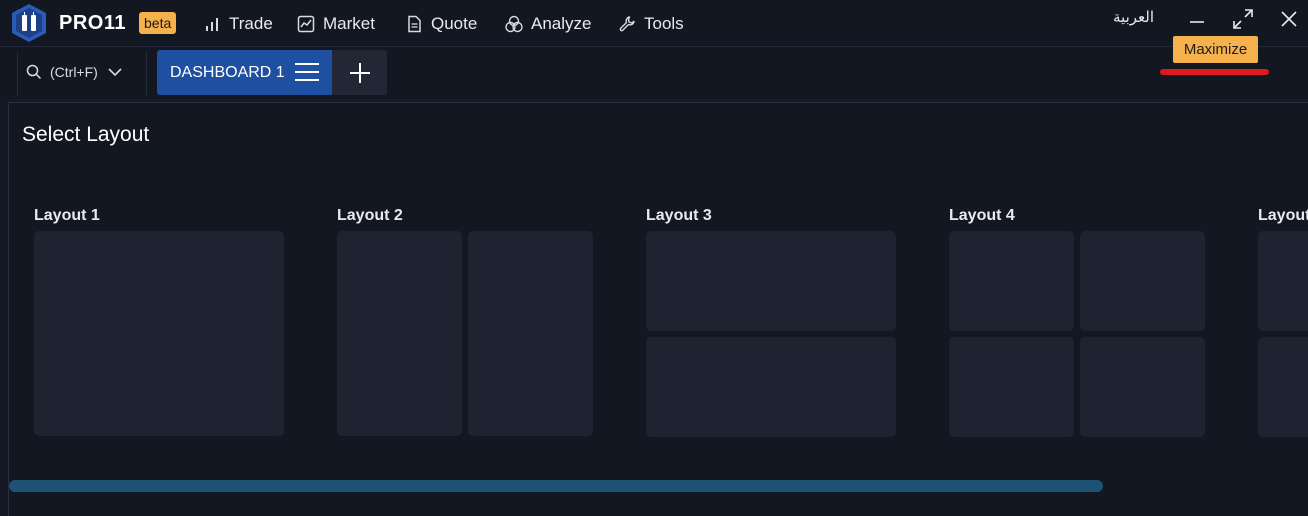 This screenshot has height=516, width=1308. What do you see at coordinates (556, 486) in the screenshot?
I see `scrollbar-thumb` at bounding box center [556, 486].